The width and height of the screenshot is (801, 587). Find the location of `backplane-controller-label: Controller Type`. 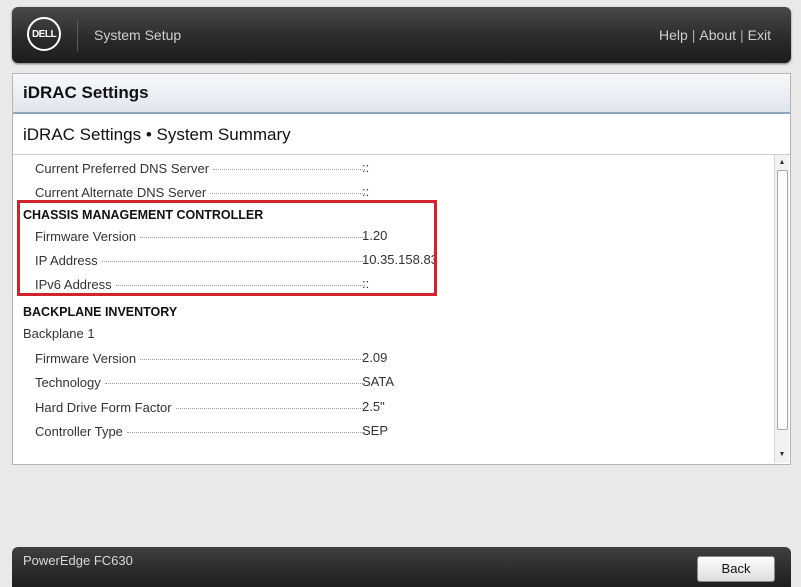

backplane-controller-label: Controller Type is located at coordinates (79, 431).